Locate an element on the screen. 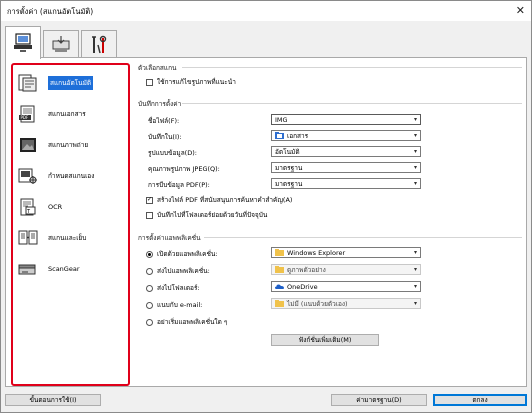 This screenshot has height=413, width=532. file-name-value: IMG is located at coordinates (281, 119).